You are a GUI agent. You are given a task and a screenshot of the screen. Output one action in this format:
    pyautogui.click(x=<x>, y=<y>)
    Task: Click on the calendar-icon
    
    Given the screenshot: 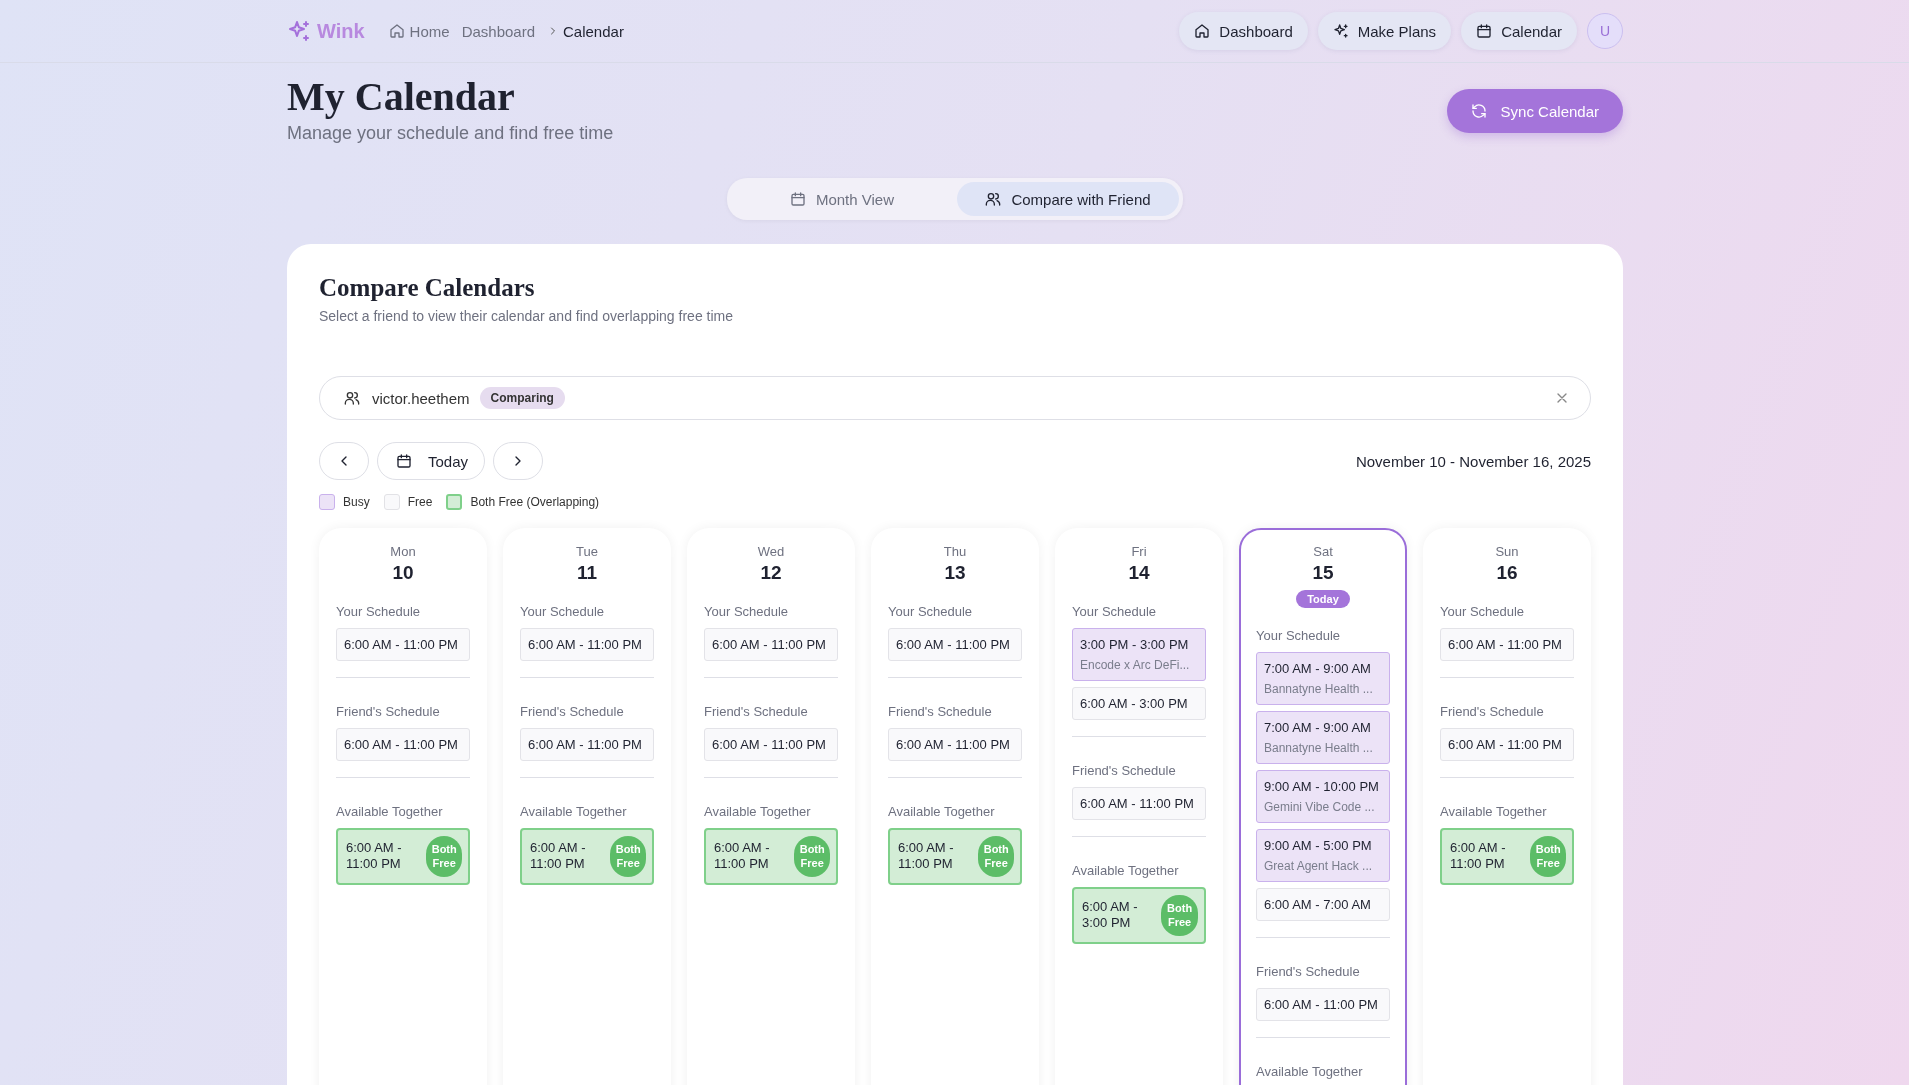 What is the action you would take?
    pyautogui.click(x=1484, y=31)
    